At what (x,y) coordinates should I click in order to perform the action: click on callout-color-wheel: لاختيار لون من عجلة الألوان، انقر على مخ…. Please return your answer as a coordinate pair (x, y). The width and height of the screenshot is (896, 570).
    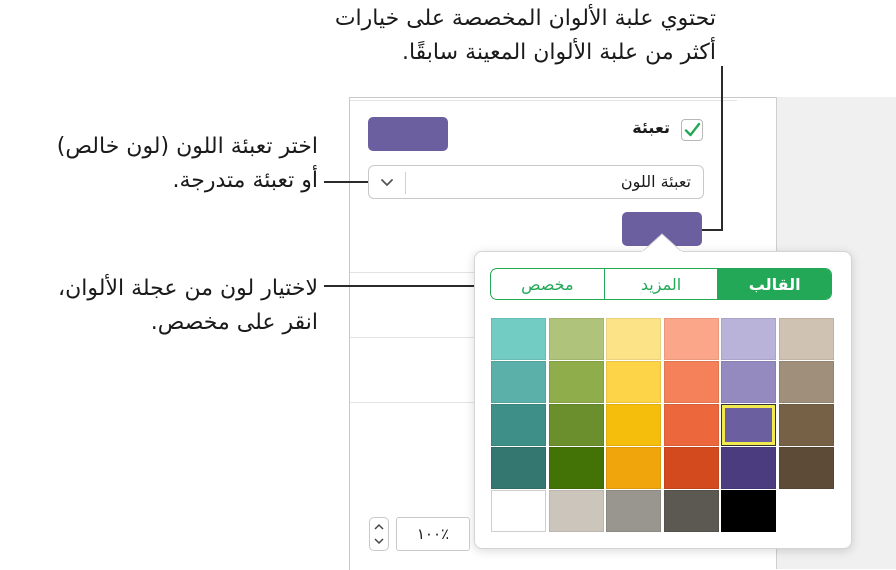
    Looking at the image, I should click on (188, 306).